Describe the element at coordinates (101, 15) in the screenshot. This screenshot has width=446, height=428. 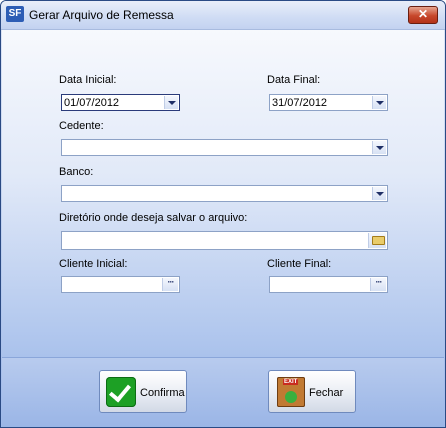
I see `window-title: Gerar Arquivo de Remessa` at that location.